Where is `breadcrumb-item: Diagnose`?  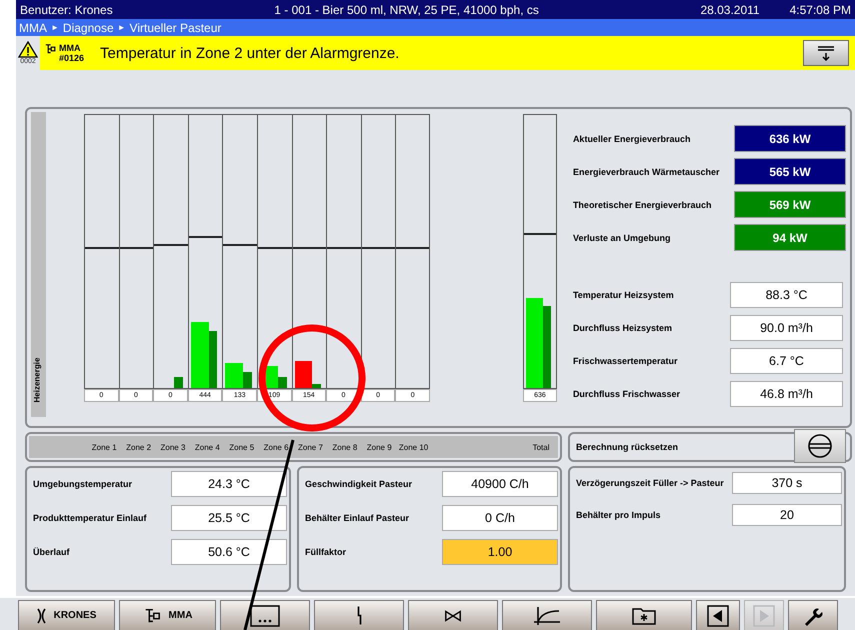 breadcrumb-item: Diagnose is located at coordinates (88, 27).